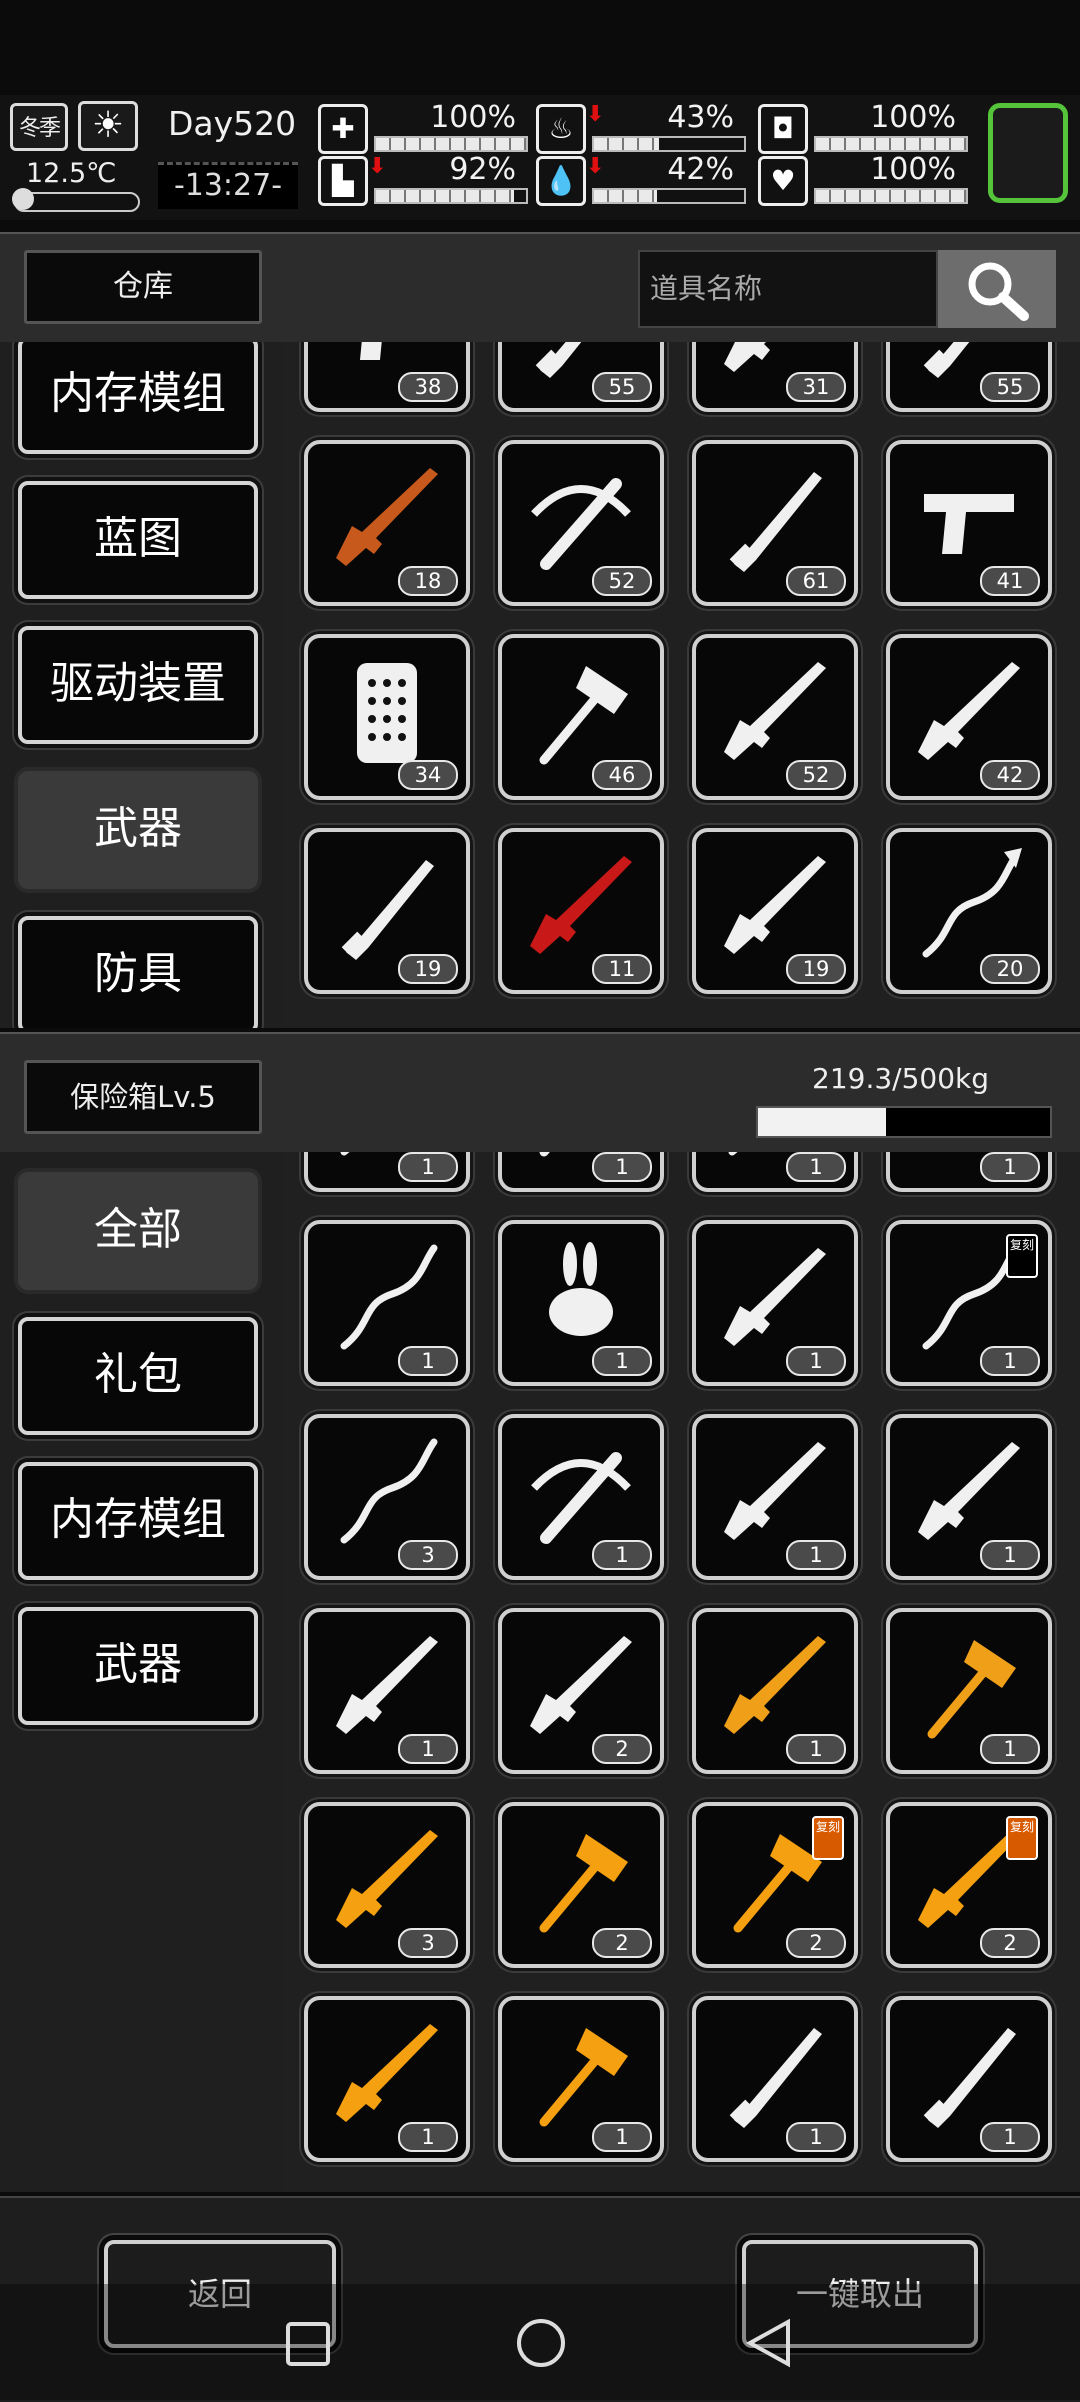  I want to click on day-counter: Day520, so click(232, 123).